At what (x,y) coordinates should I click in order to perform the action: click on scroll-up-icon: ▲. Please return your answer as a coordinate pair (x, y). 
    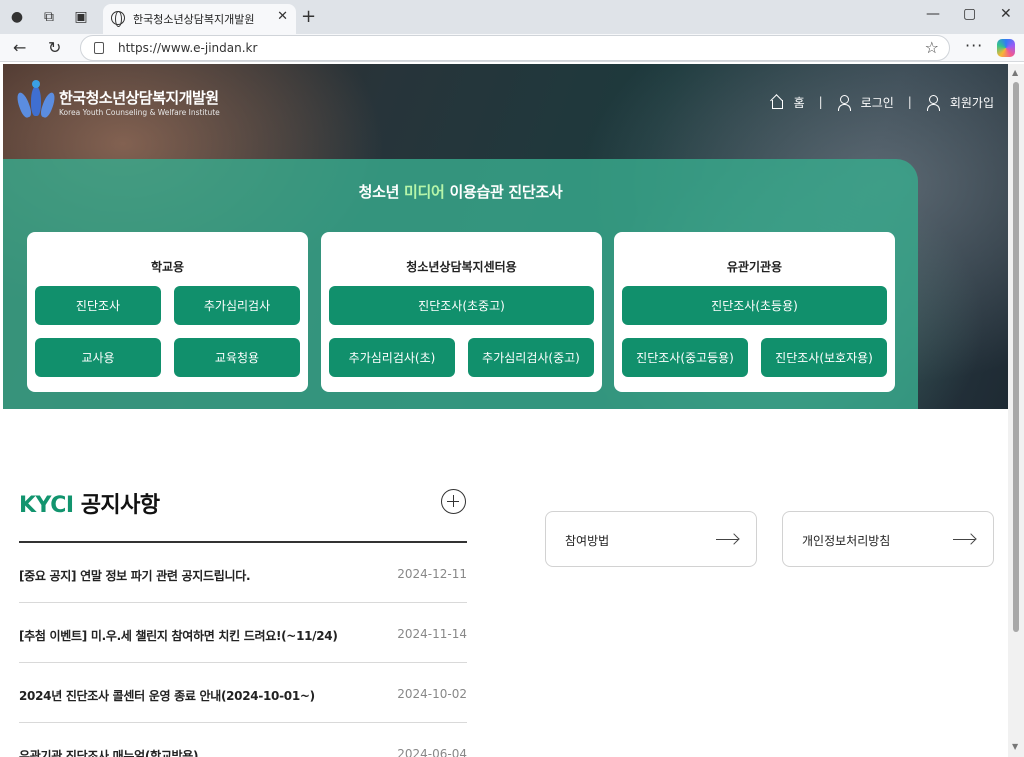
    Looking at the image, I should click on (1015, 72).